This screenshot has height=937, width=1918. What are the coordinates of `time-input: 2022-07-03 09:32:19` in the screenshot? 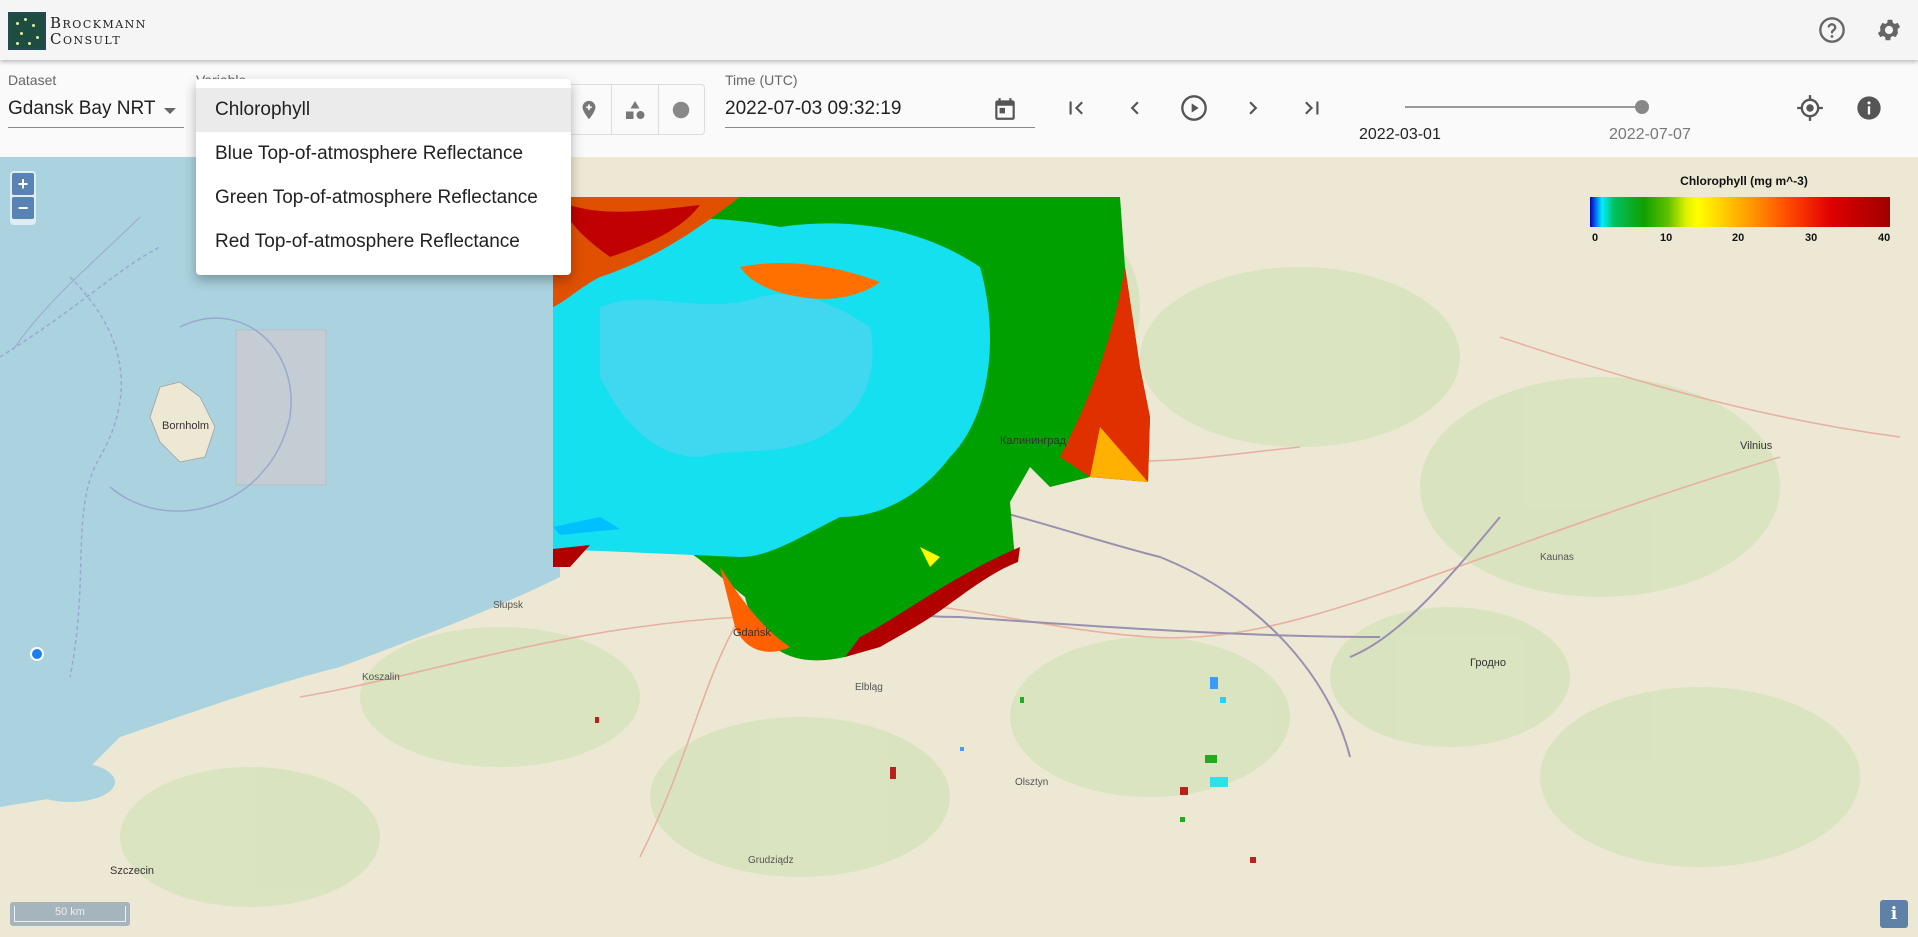 It's located at (813, 109).